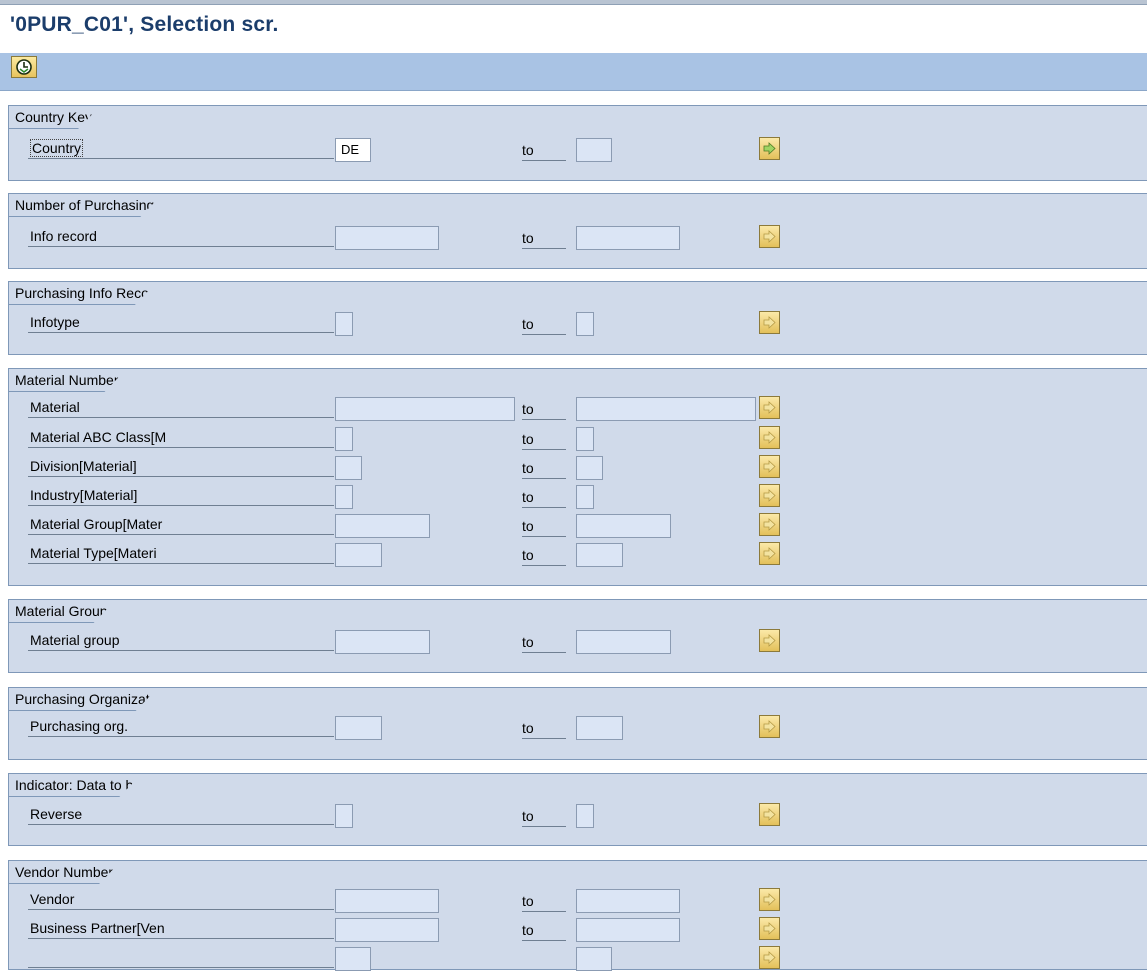  I want to click on vendor-to-input, so click(628, 901).